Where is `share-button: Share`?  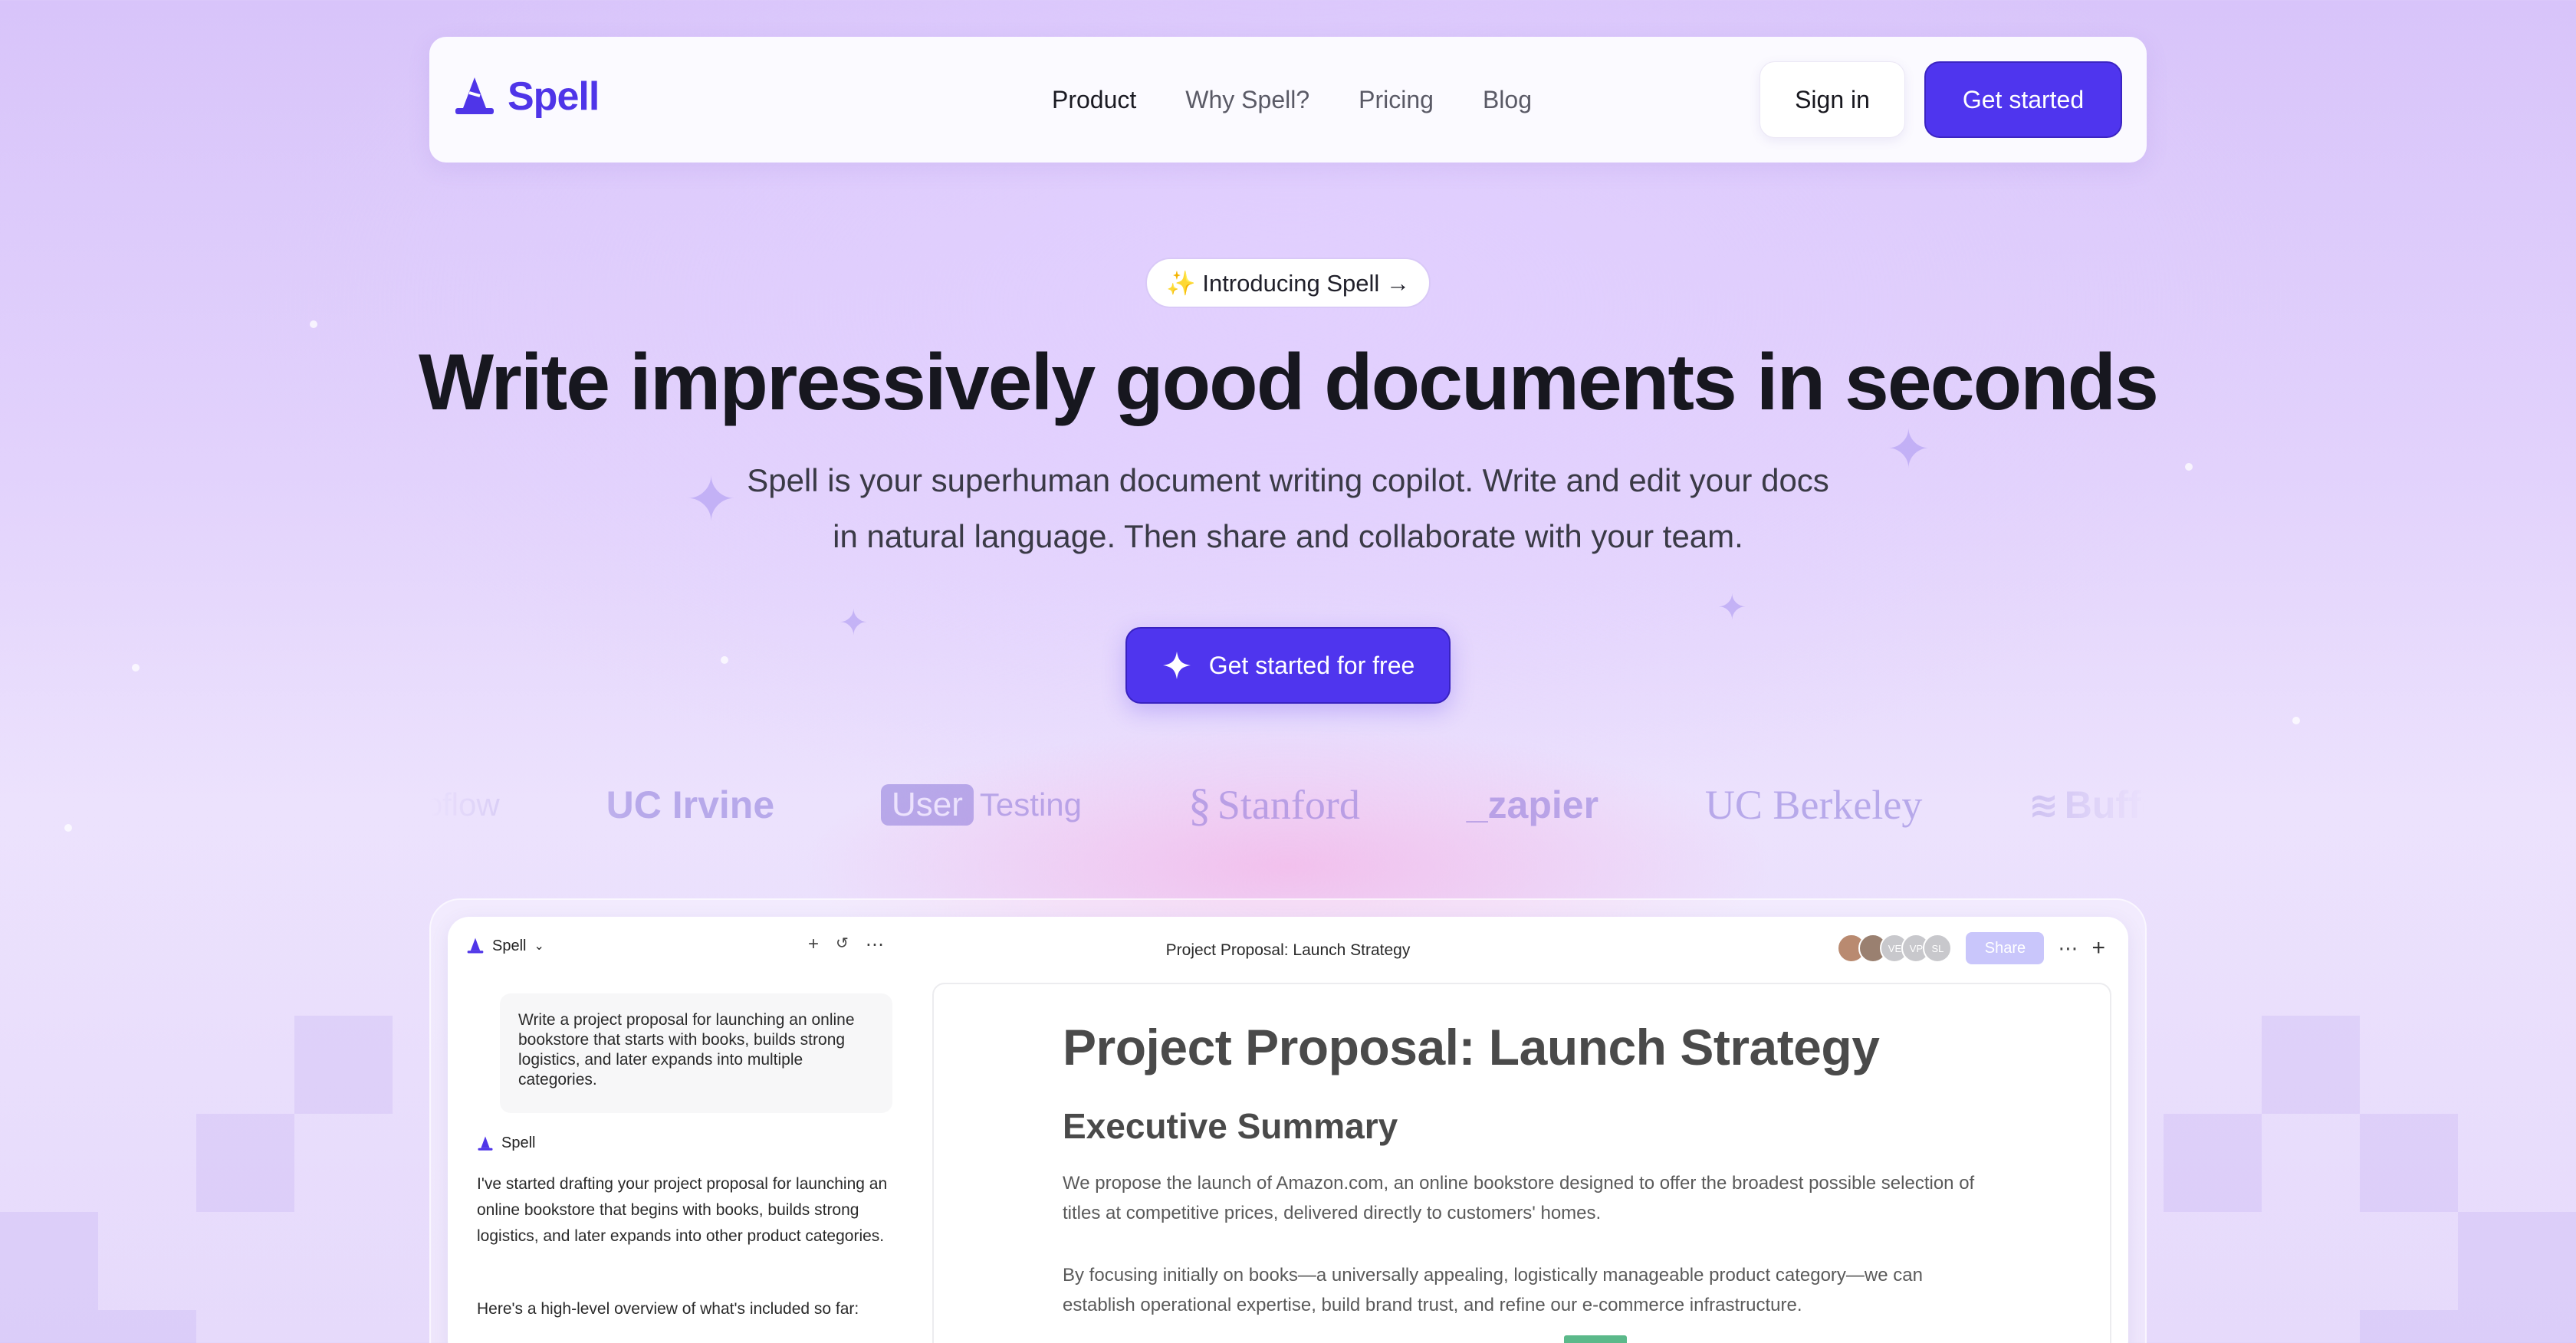 share-button: Share is located at coordinates (2006, 948).